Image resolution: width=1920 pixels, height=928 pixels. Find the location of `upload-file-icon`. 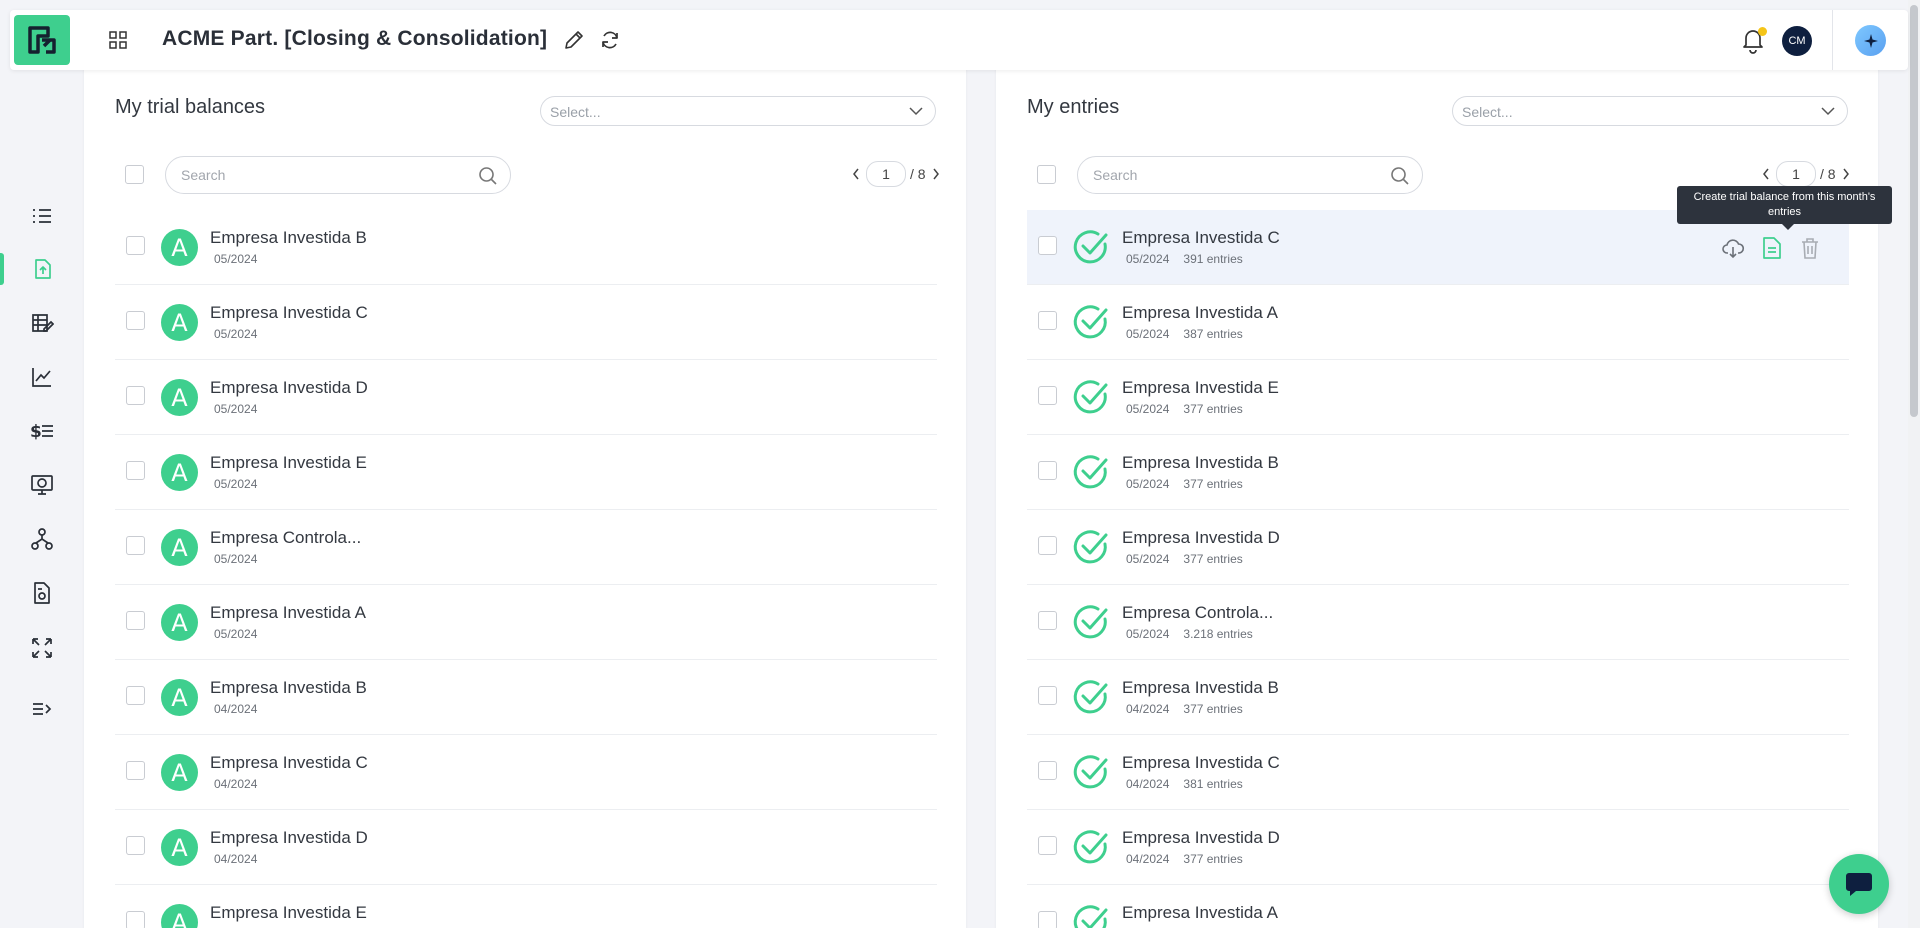

upload-file-icon is located at coordinates (43, 269).